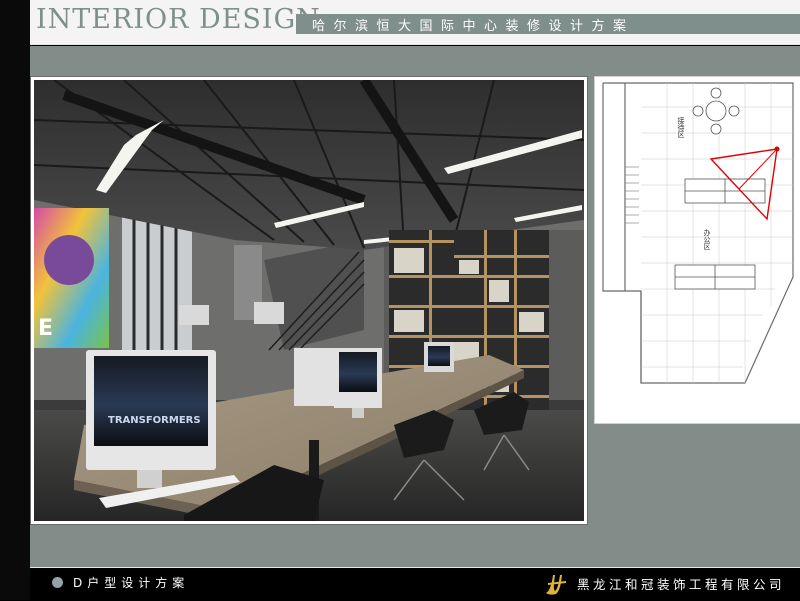  Describe the element at coordinates (415, 44) in the screenshot. I see `header-divider` at that location.